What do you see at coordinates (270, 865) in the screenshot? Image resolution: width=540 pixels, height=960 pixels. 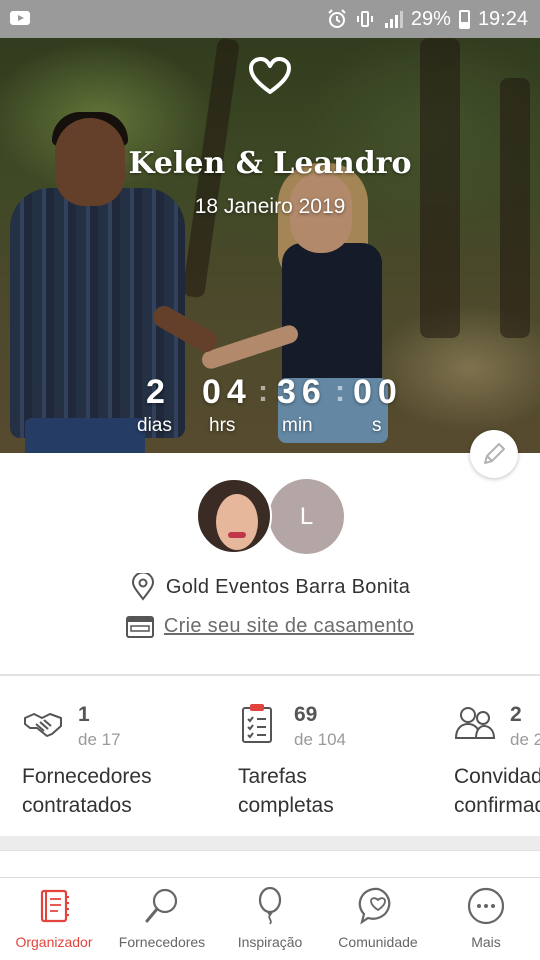 I see `next-card` at bounding box center [270, 865].